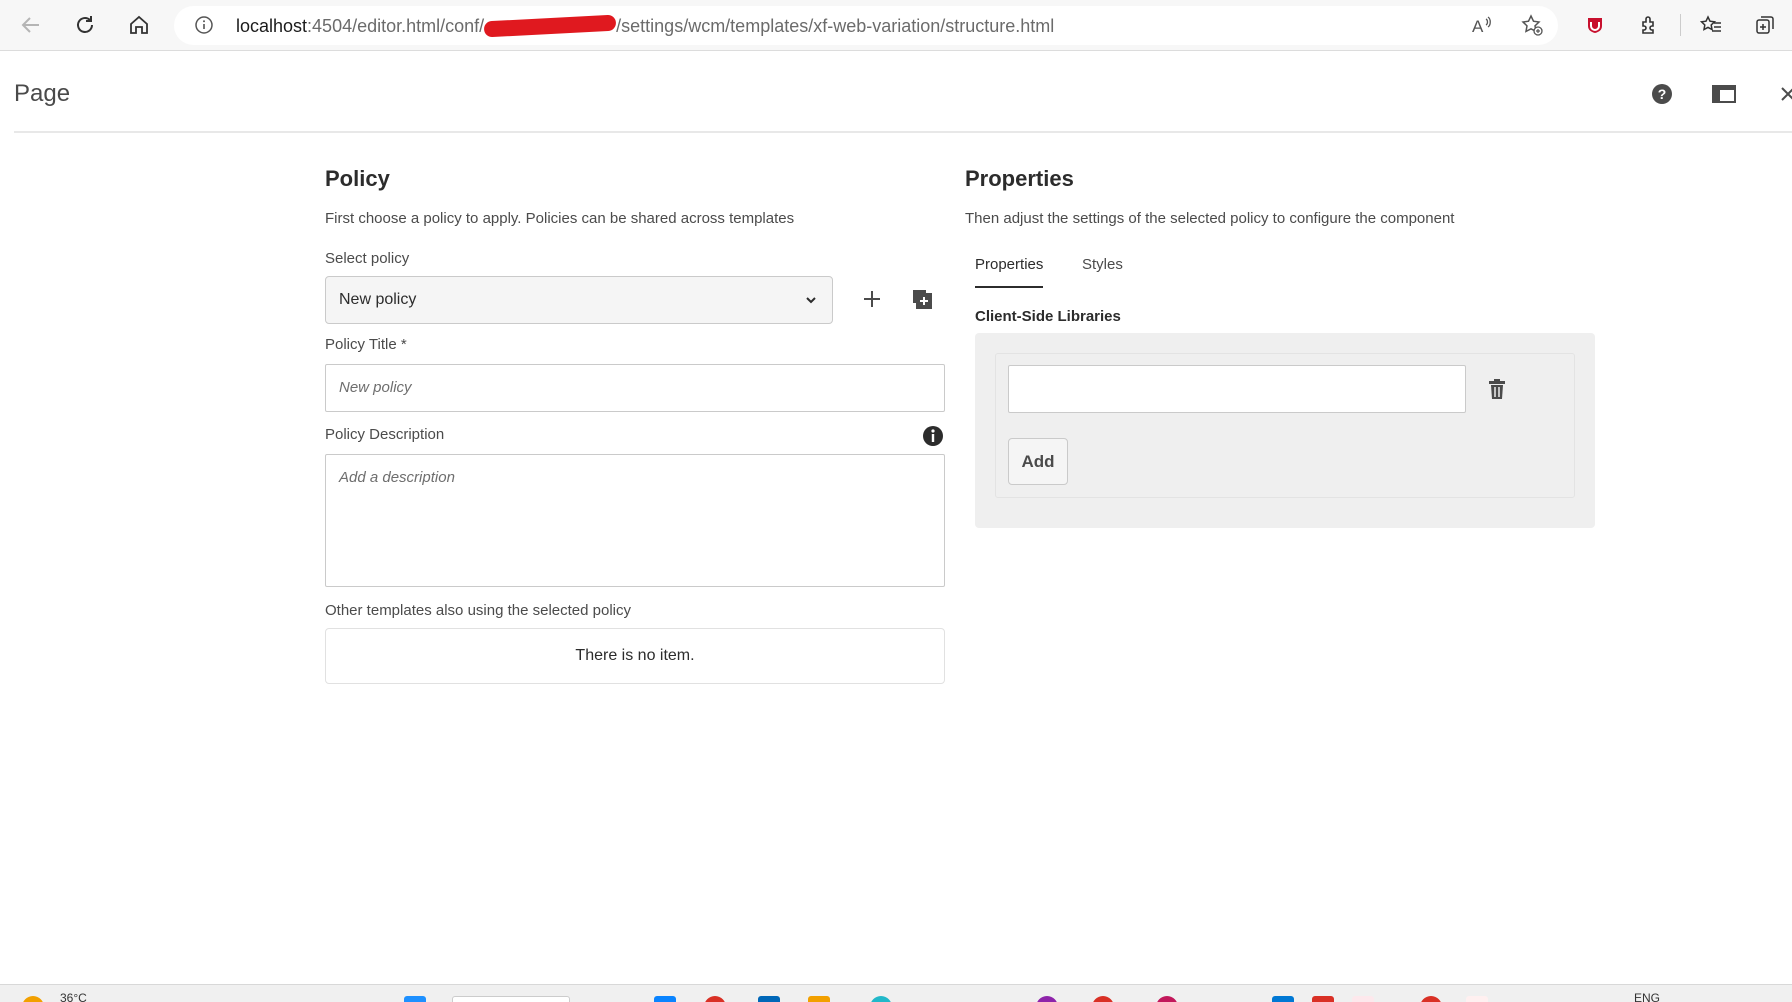 This screenshot has height=1002, width=1792. I want to click on policy-title-input: New policy, so click(635, 388).